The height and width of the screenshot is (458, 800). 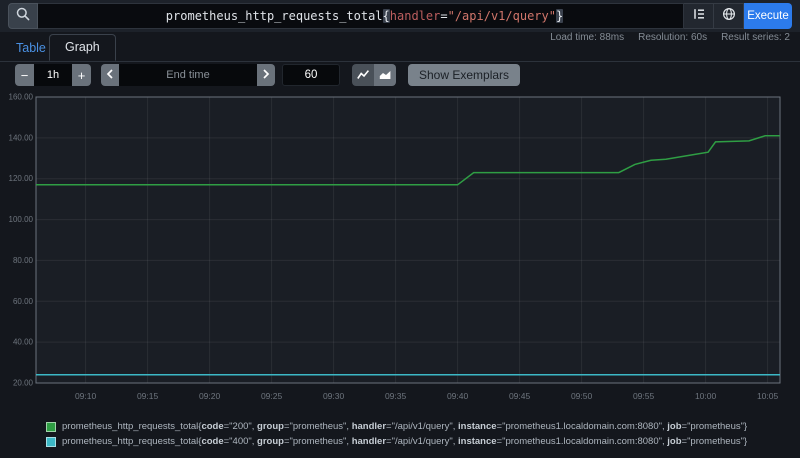 What do you see at coordinates (755, 37) in the screenshot?
I see `result-series: Result series: 2` at bounding box center [755, 37].